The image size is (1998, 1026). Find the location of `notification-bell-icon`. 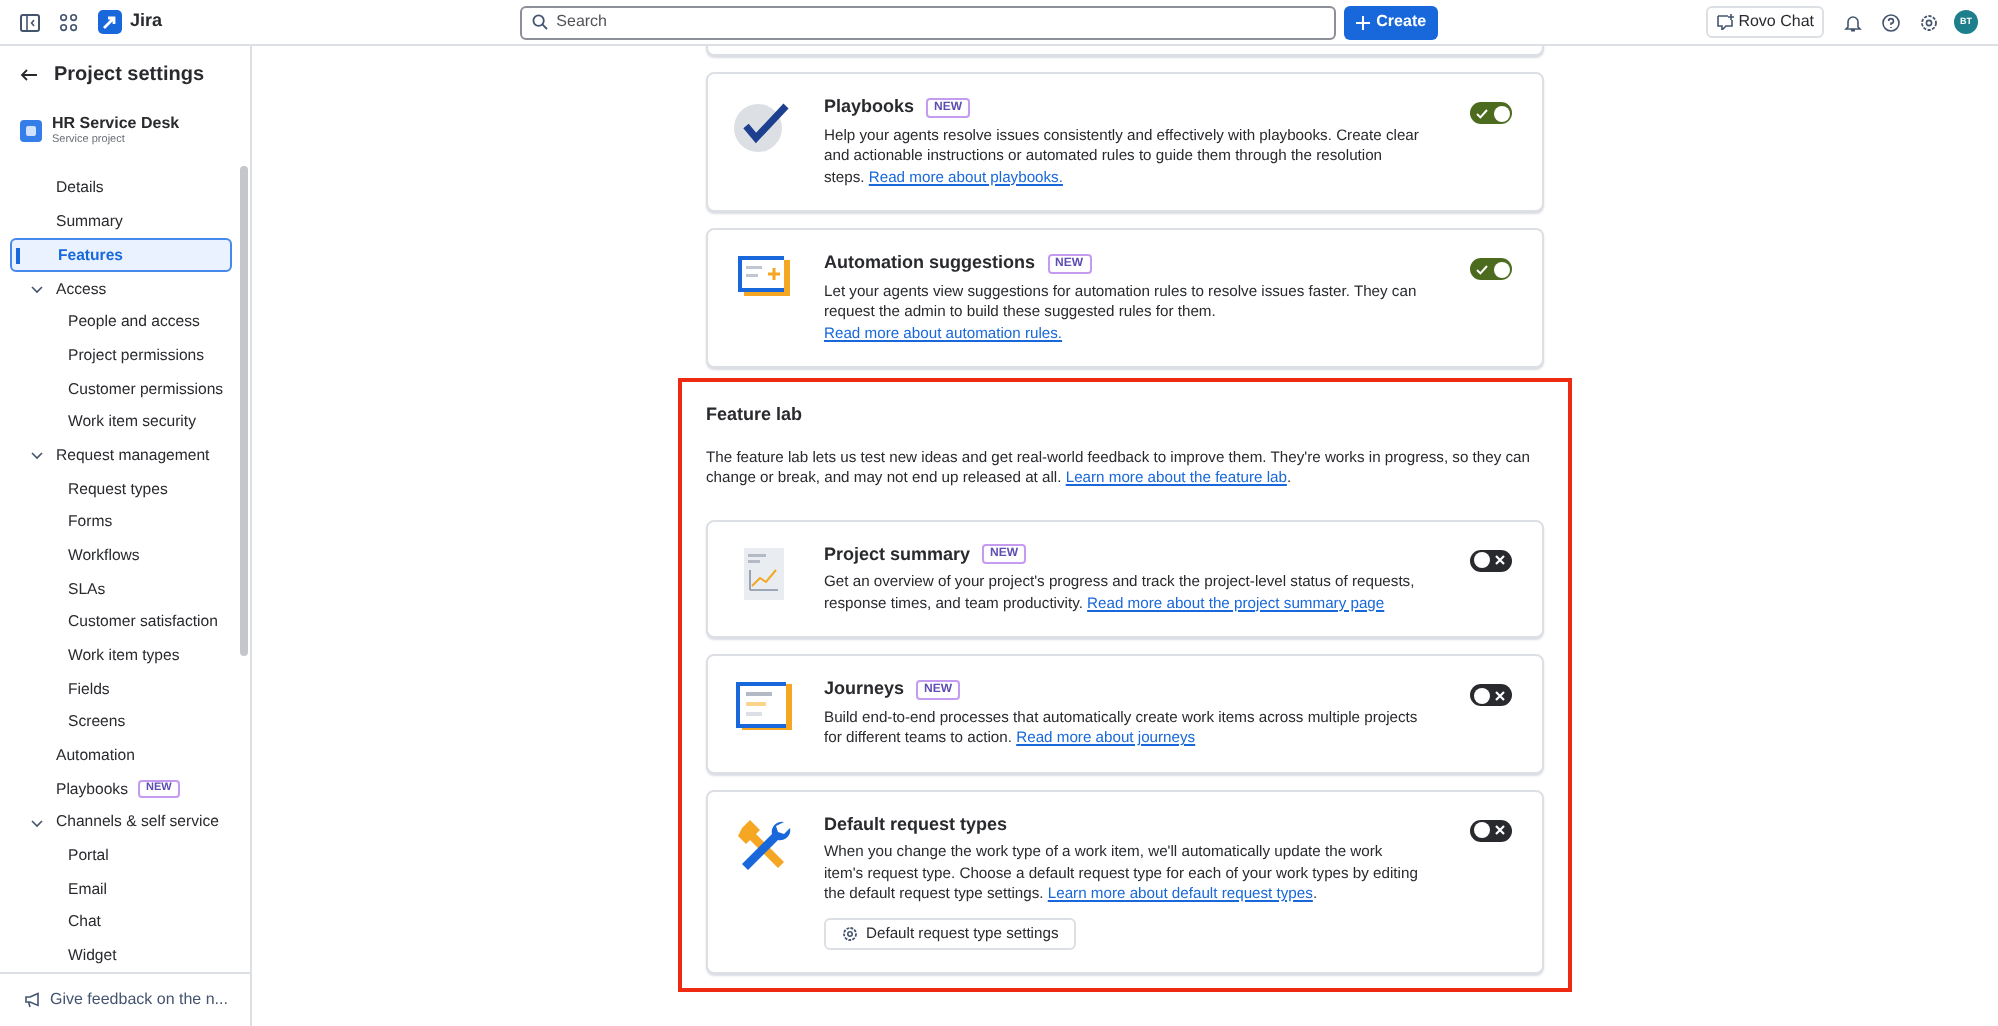

notification-bell-icon is located at coordinates (1853, 22).